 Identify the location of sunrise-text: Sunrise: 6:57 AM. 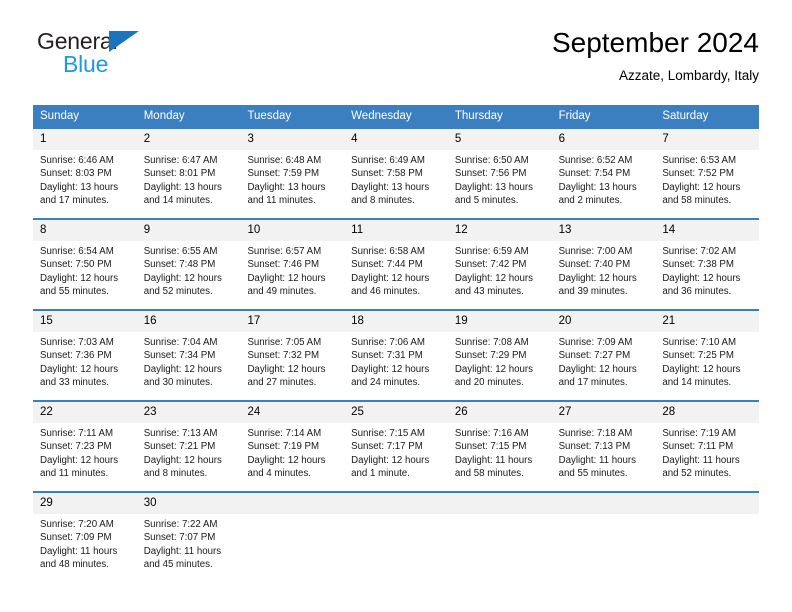
(284, 251).